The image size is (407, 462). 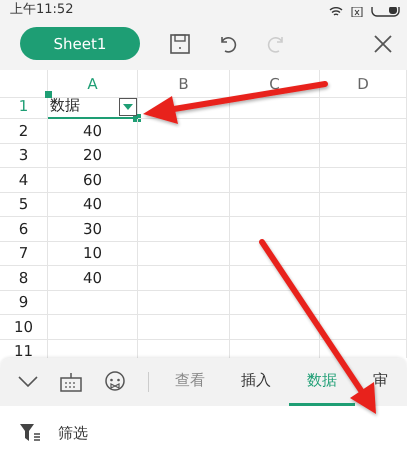 What do you see at coordinates (93, 180) in the screenshot?
I see `table-cell: 60` at bounding box center [93, 180].